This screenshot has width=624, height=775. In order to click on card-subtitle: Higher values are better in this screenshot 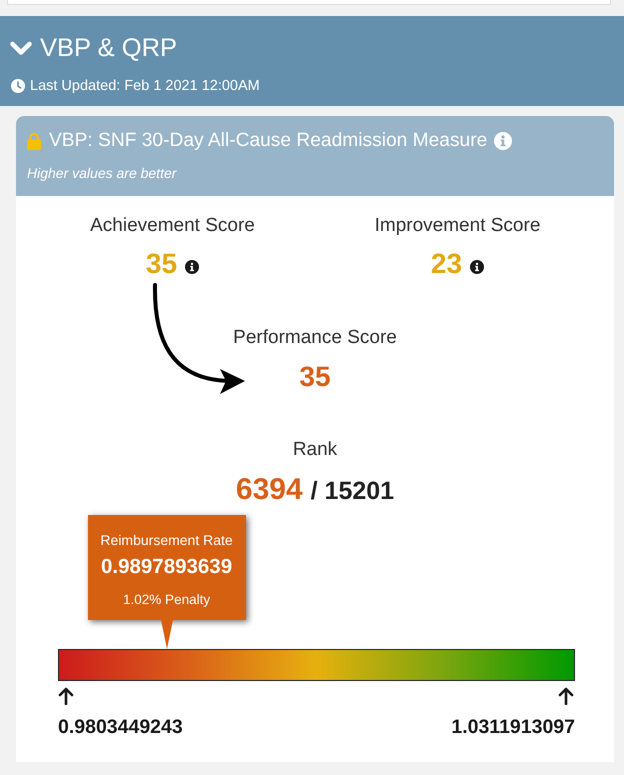, I will do `click(101, 173)`.